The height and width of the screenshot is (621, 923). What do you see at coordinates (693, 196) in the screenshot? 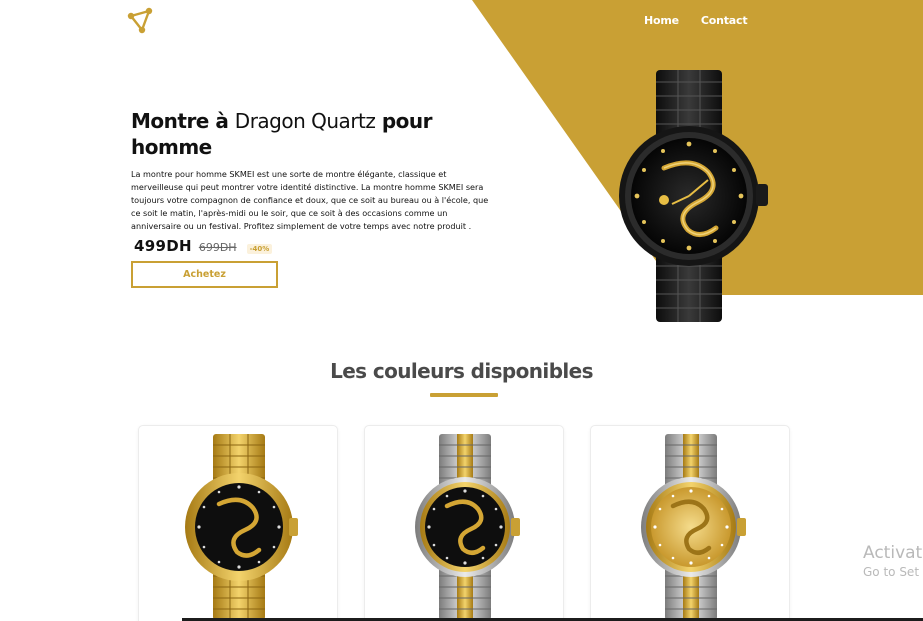
I see `hero-watch-image` at bounding box center [693, 196].